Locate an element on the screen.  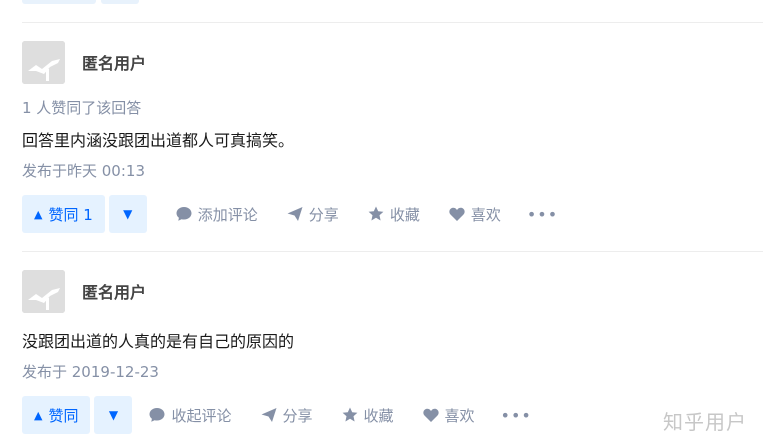
publish-time: 发布于 2019-12-23 is located at coordinates (90, 371).